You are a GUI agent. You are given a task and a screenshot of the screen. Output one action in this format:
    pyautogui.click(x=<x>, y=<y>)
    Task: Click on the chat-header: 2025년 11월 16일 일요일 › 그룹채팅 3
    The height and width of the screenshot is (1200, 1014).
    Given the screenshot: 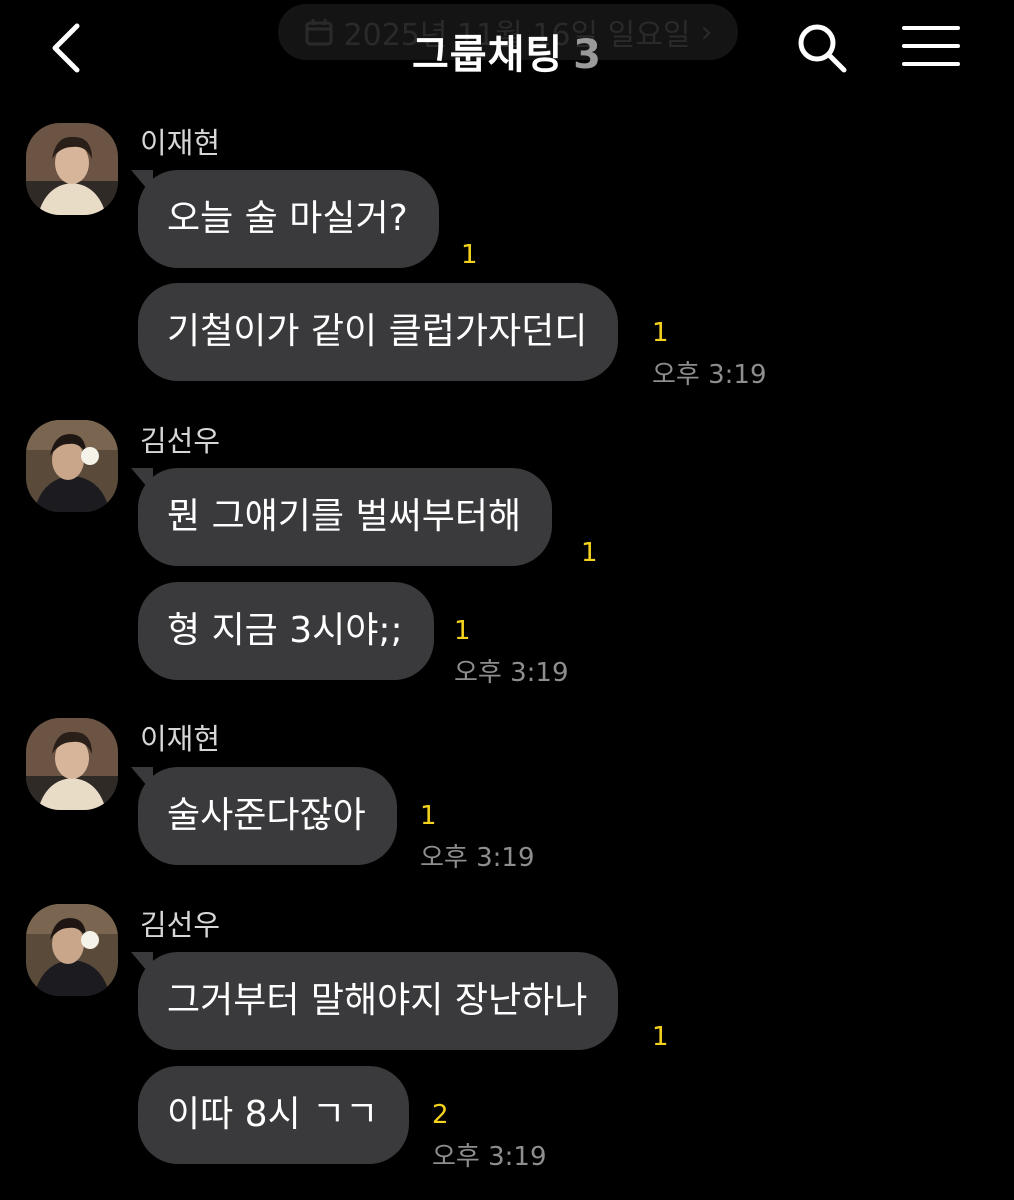 What is the action you would take?
    pyautogui.click(x=507, y=50)
    